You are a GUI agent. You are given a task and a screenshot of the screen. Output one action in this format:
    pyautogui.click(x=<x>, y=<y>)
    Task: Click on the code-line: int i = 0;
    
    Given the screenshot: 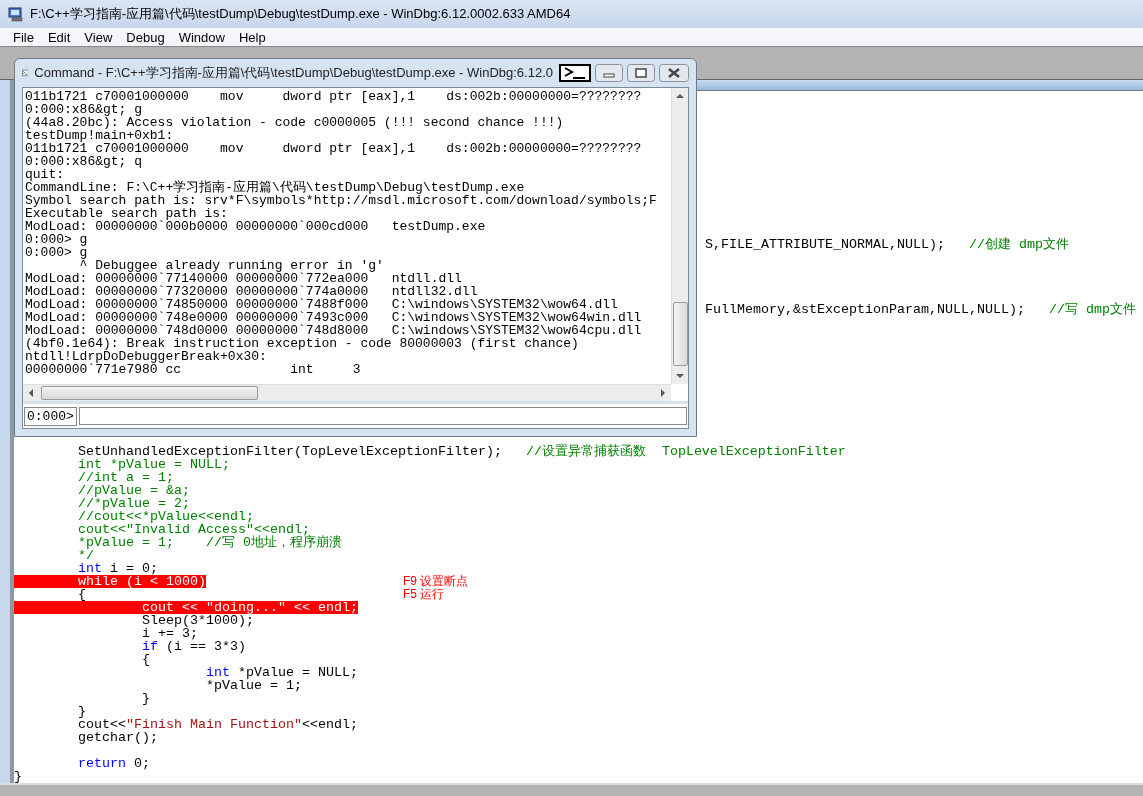 What is the action you would take?
    pyautogui.click(x=117, y=568)
    